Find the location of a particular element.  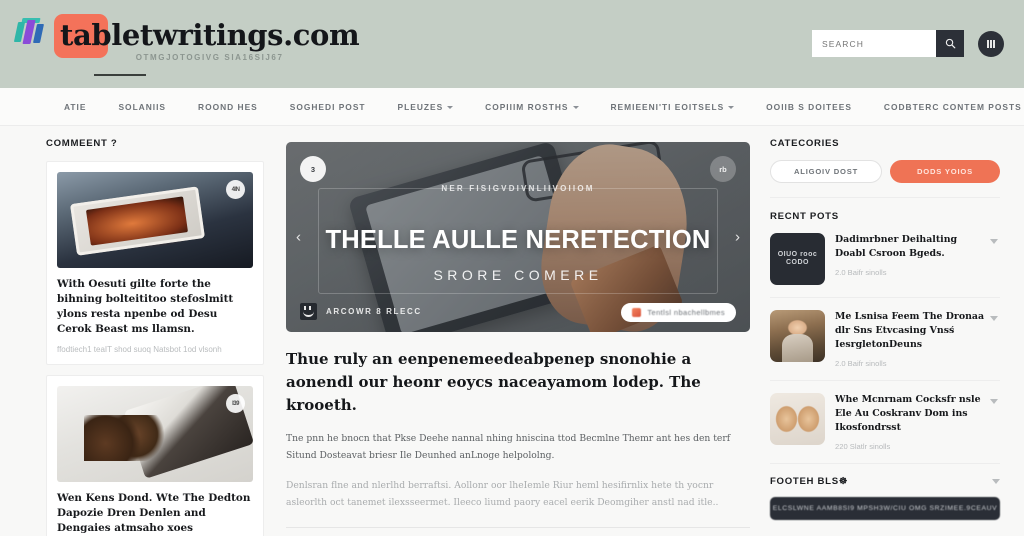

post-thumbnail: OIUO rooc CODO is located at coordinates (797, 259).